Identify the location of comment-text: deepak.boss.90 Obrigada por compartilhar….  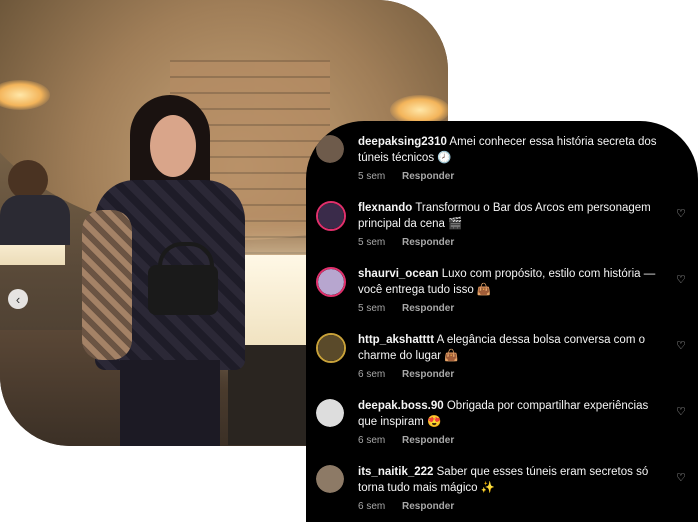
(508, 414).